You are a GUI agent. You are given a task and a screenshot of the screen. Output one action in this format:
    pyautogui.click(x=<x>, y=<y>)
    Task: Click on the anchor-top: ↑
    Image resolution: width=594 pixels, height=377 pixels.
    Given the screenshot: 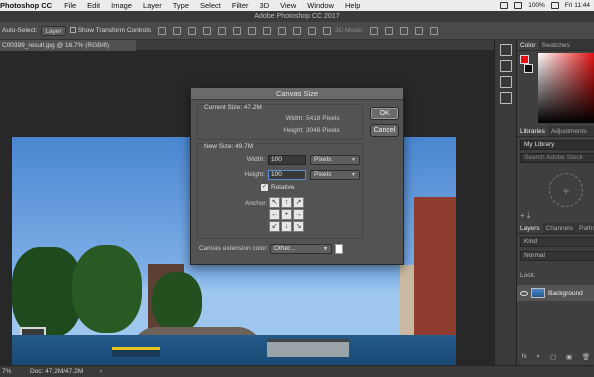 What is the action you would take?
    pyautogui.click(x=286, y=202)
    